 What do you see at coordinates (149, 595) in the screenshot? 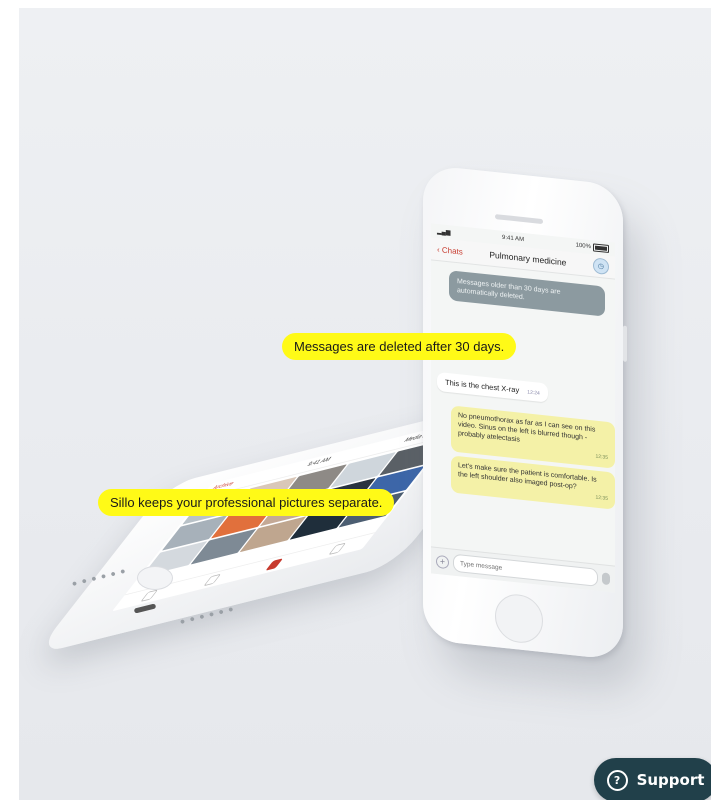
I see `chats-tab-icon` at bounding box center [149, 595].